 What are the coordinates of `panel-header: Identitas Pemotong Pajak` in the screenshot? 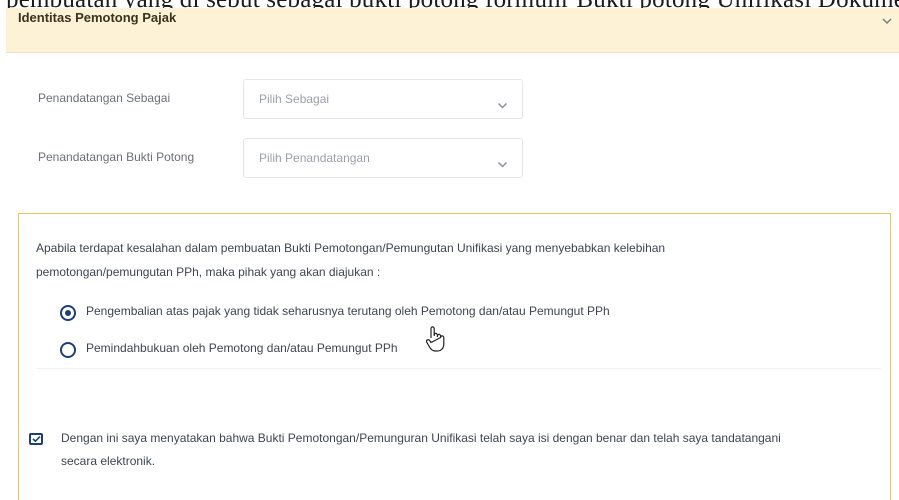 It's located at (452, 30).